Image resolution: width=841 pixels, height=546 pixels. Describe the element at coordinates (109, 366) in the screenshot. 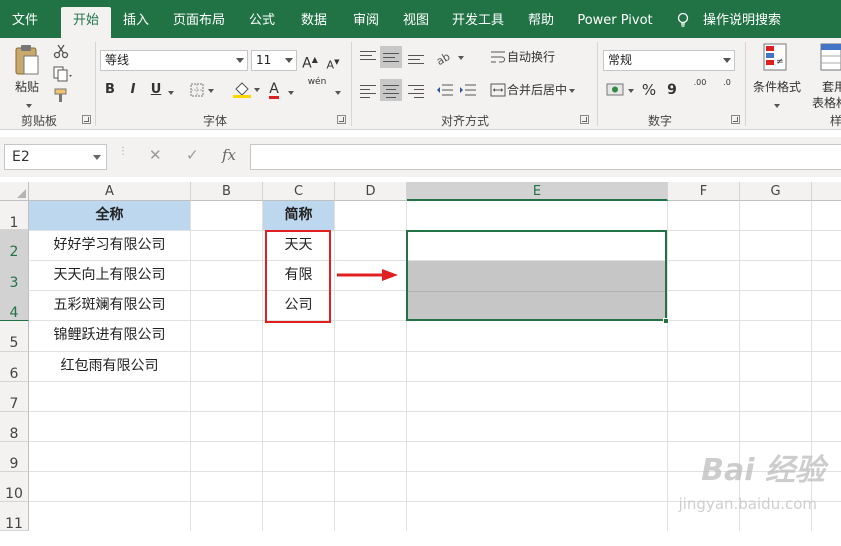

I see `cell-a6: 红包雨有限公司` at that location.